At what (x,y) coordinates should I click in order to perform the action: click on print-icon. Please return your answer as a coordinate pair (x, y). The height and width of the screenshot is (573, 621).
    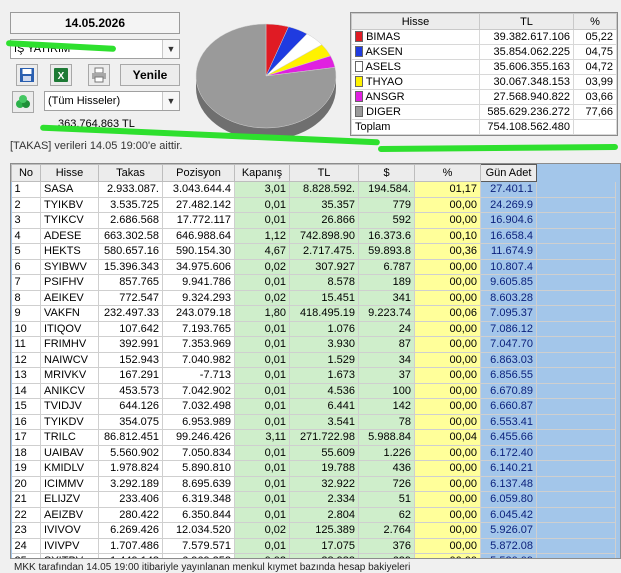
    Looking at the image, I should click on (99, 75).